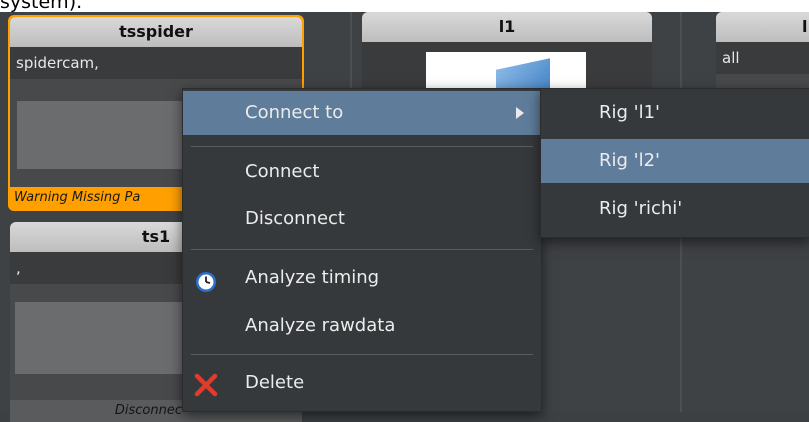 The height and width of the screenshot is (422, 809). I want to click on red-x-icon, so click(206, 384).